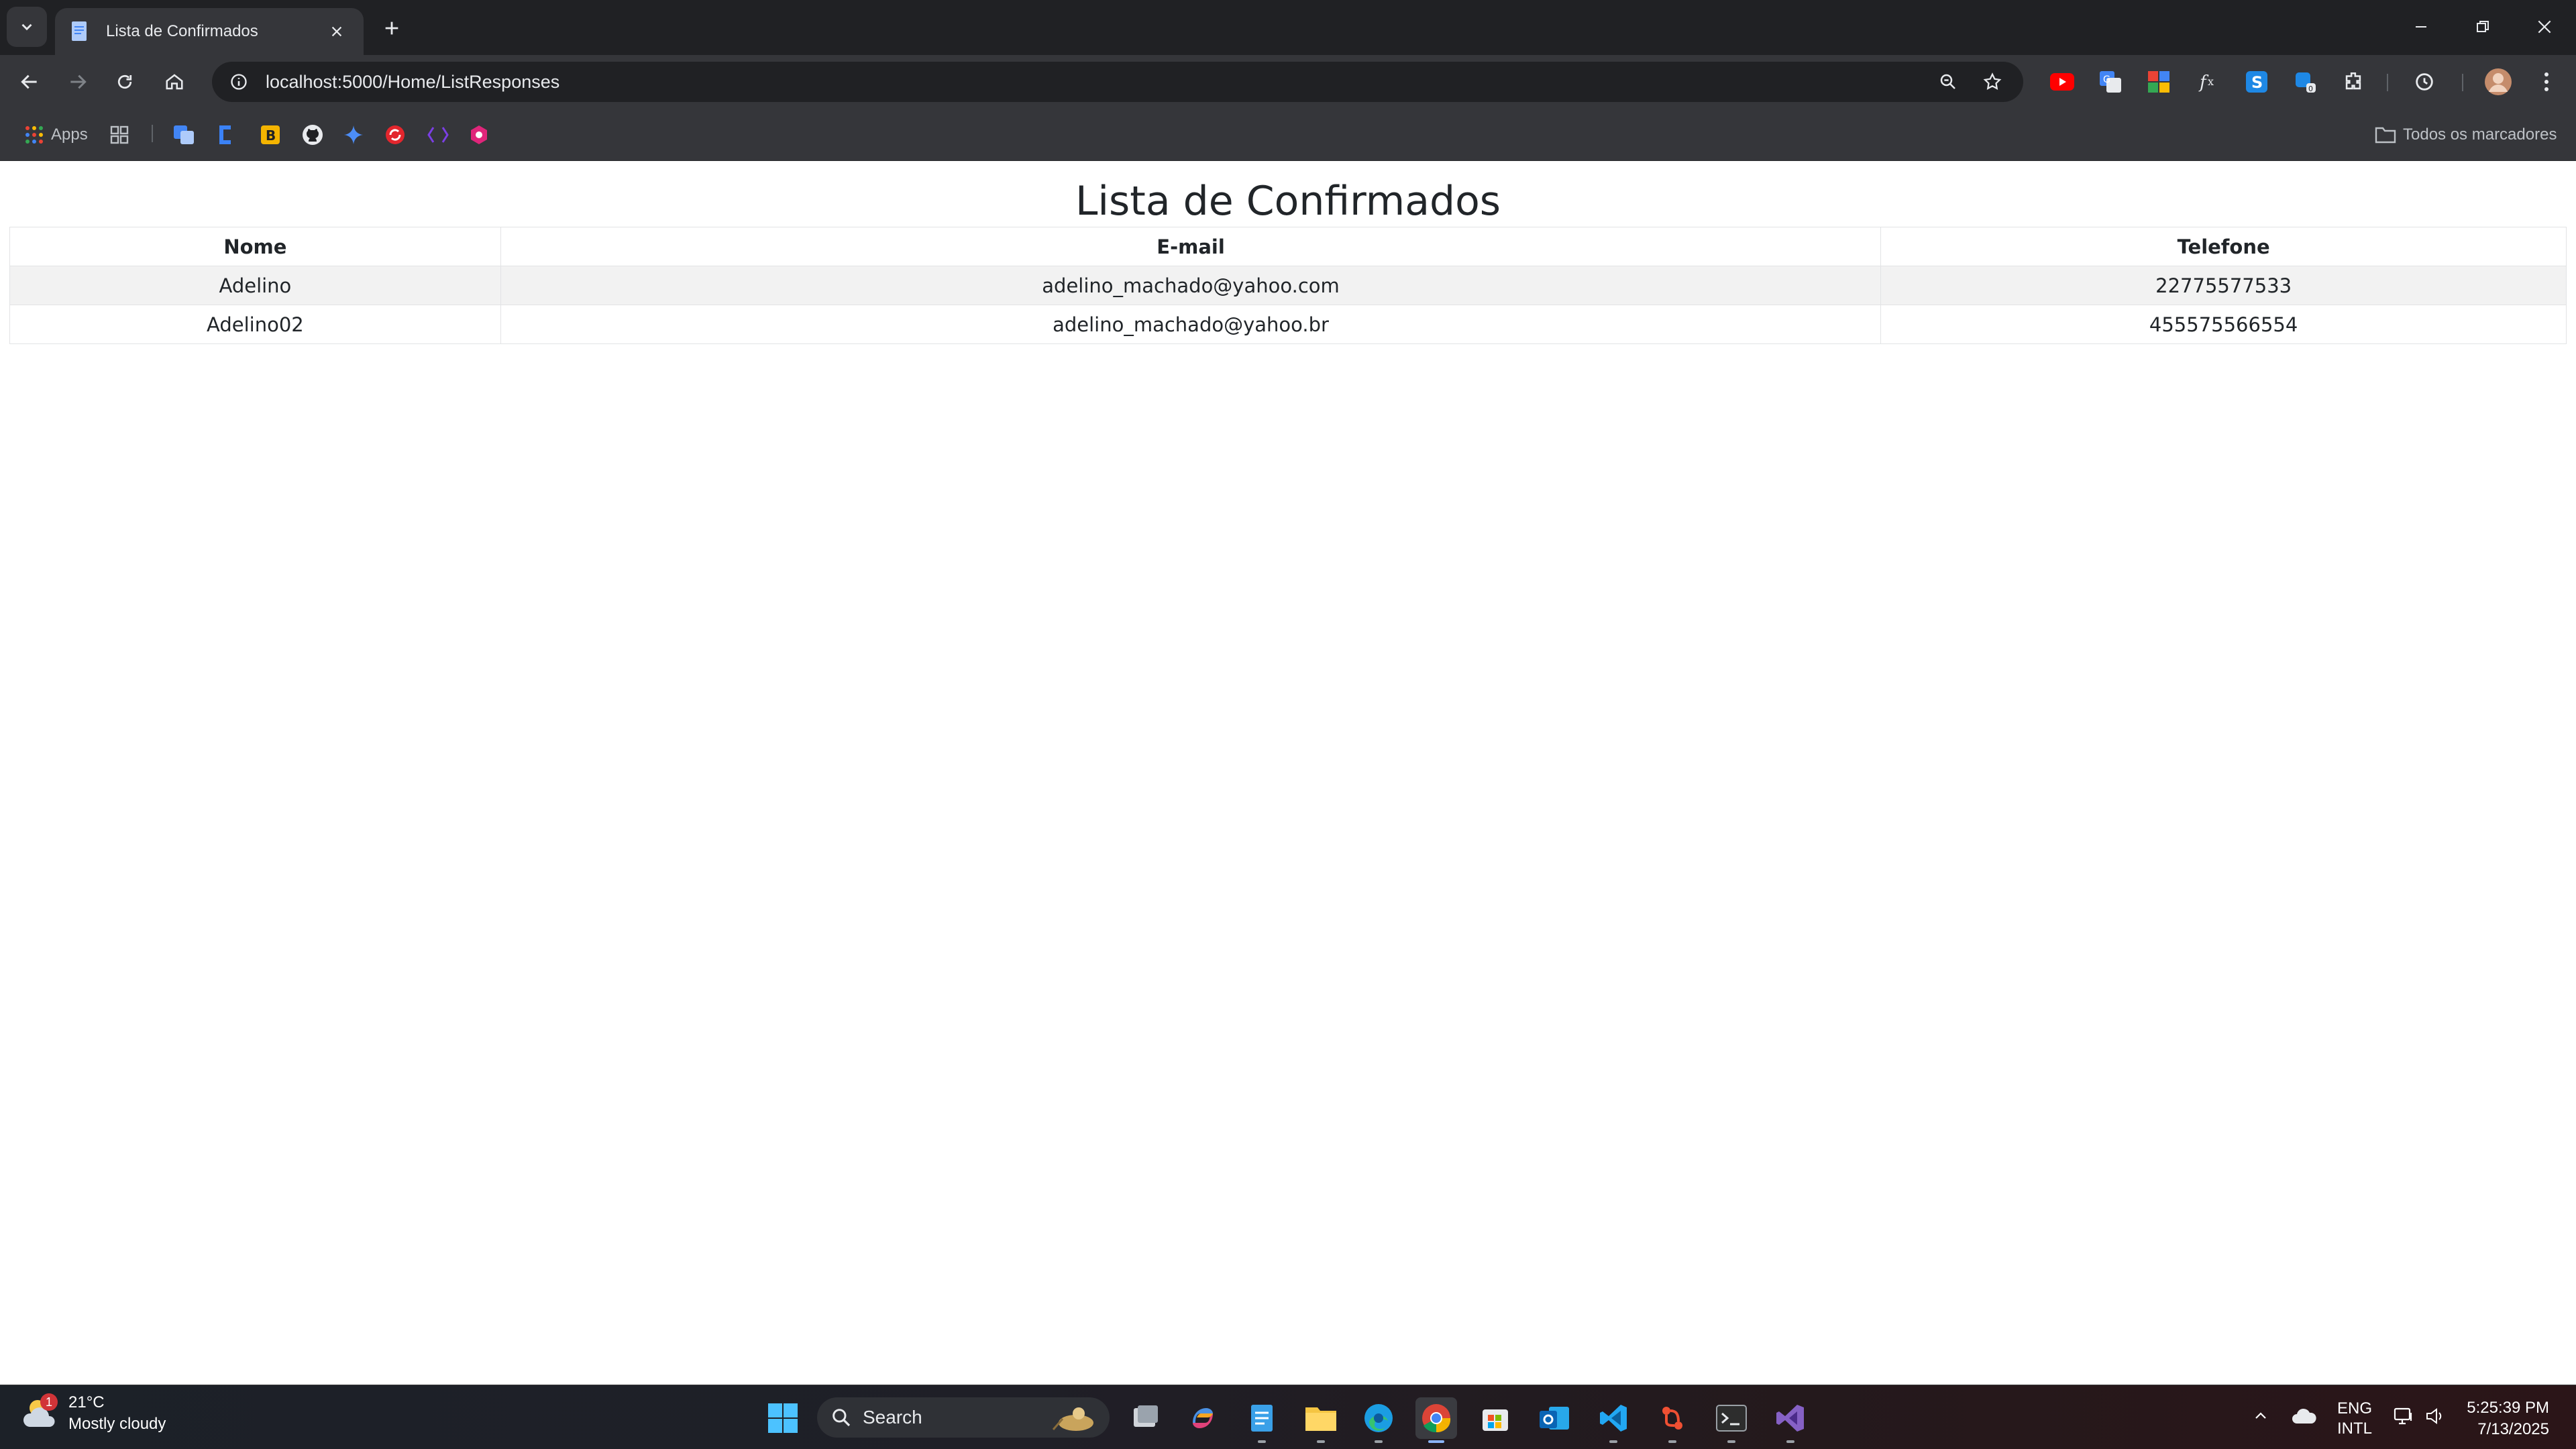 The width and height of the screenshot is (2576, 1449). Describe the element at coordinates (2544, 27) in the screenshot. I see `close-window-button` at that location.